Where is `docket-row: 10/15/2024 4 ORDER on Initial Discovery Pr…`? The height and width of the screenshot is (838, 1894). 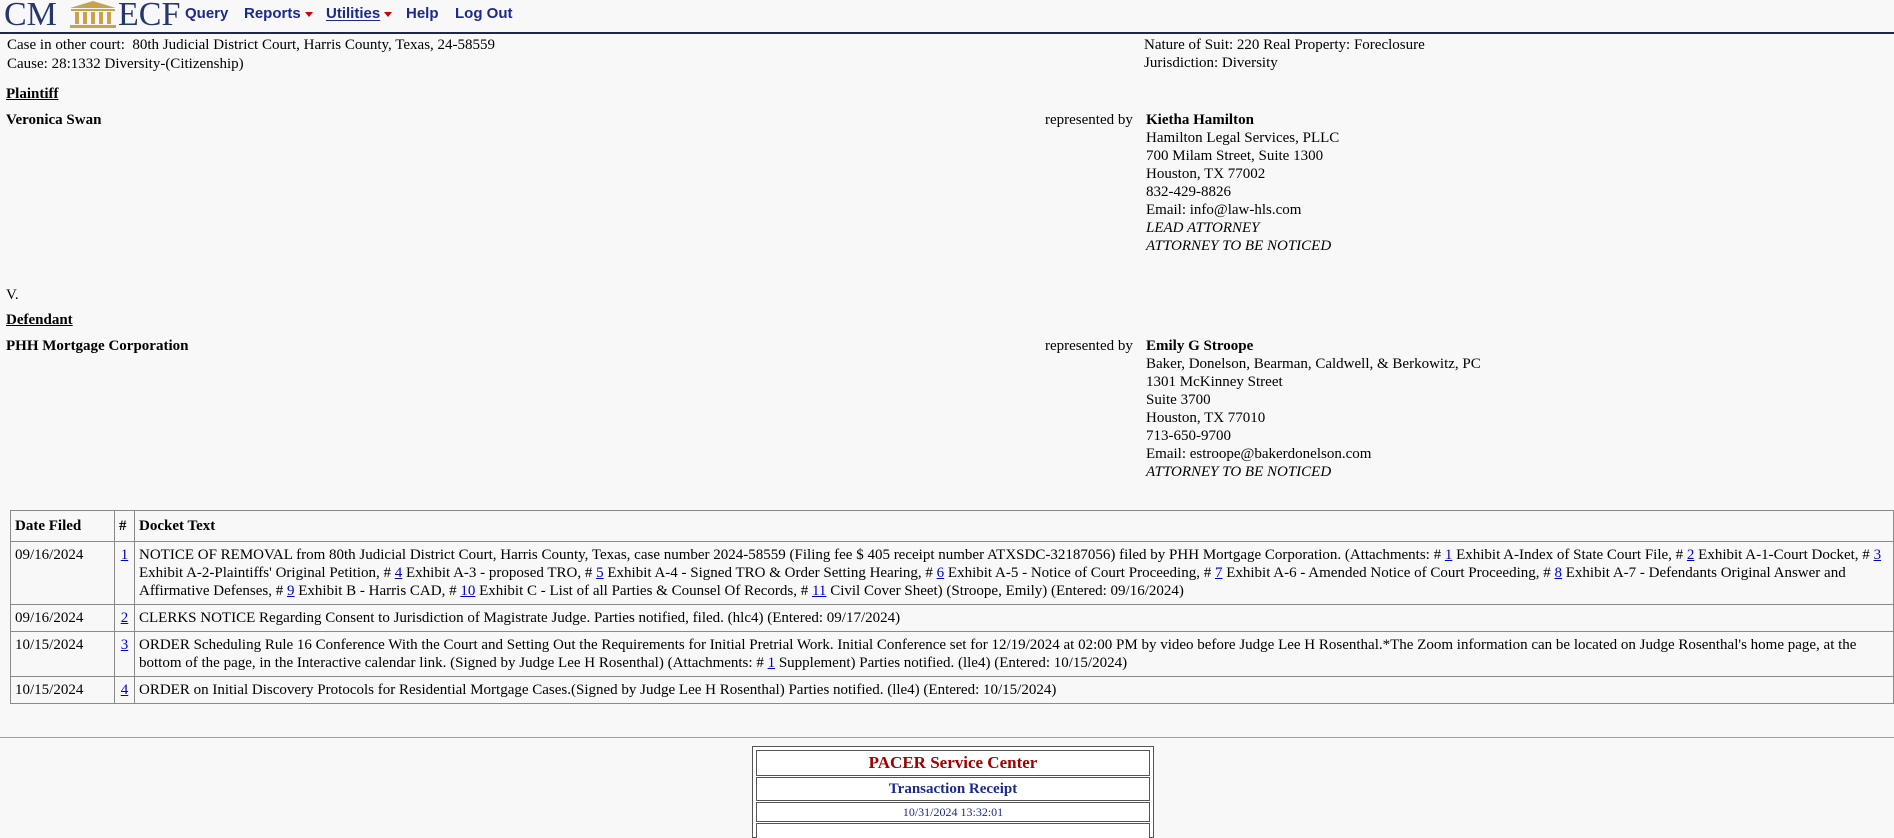 docket-row: 10/15/2024 4 ORDER on Initial Discovery Pr… is located at coordinates (952, 690).